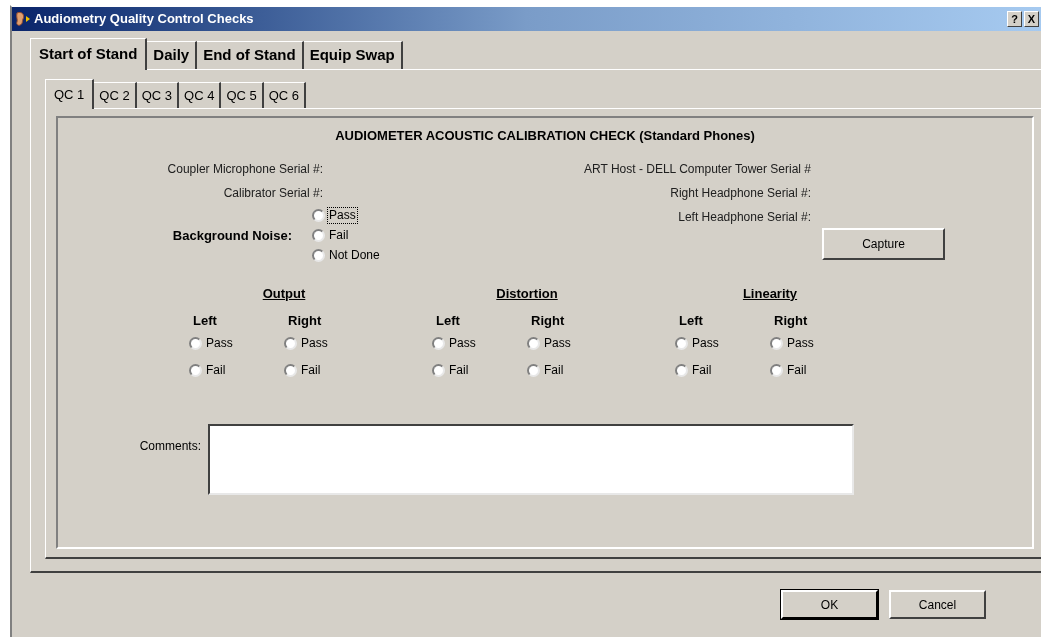 The width and height of the screenshot is (1041, 637). What do you see at coordinates (829, 604) in the screenshot?
I see `dialog-button: OK` at bounding box center [829, 604].